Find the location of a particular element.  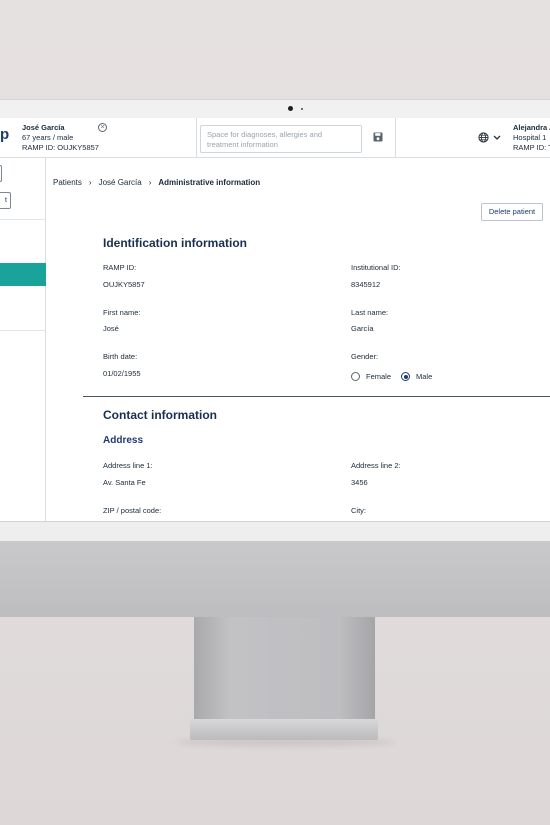

gender-male-label: Male is located at coordinates (424, 376).